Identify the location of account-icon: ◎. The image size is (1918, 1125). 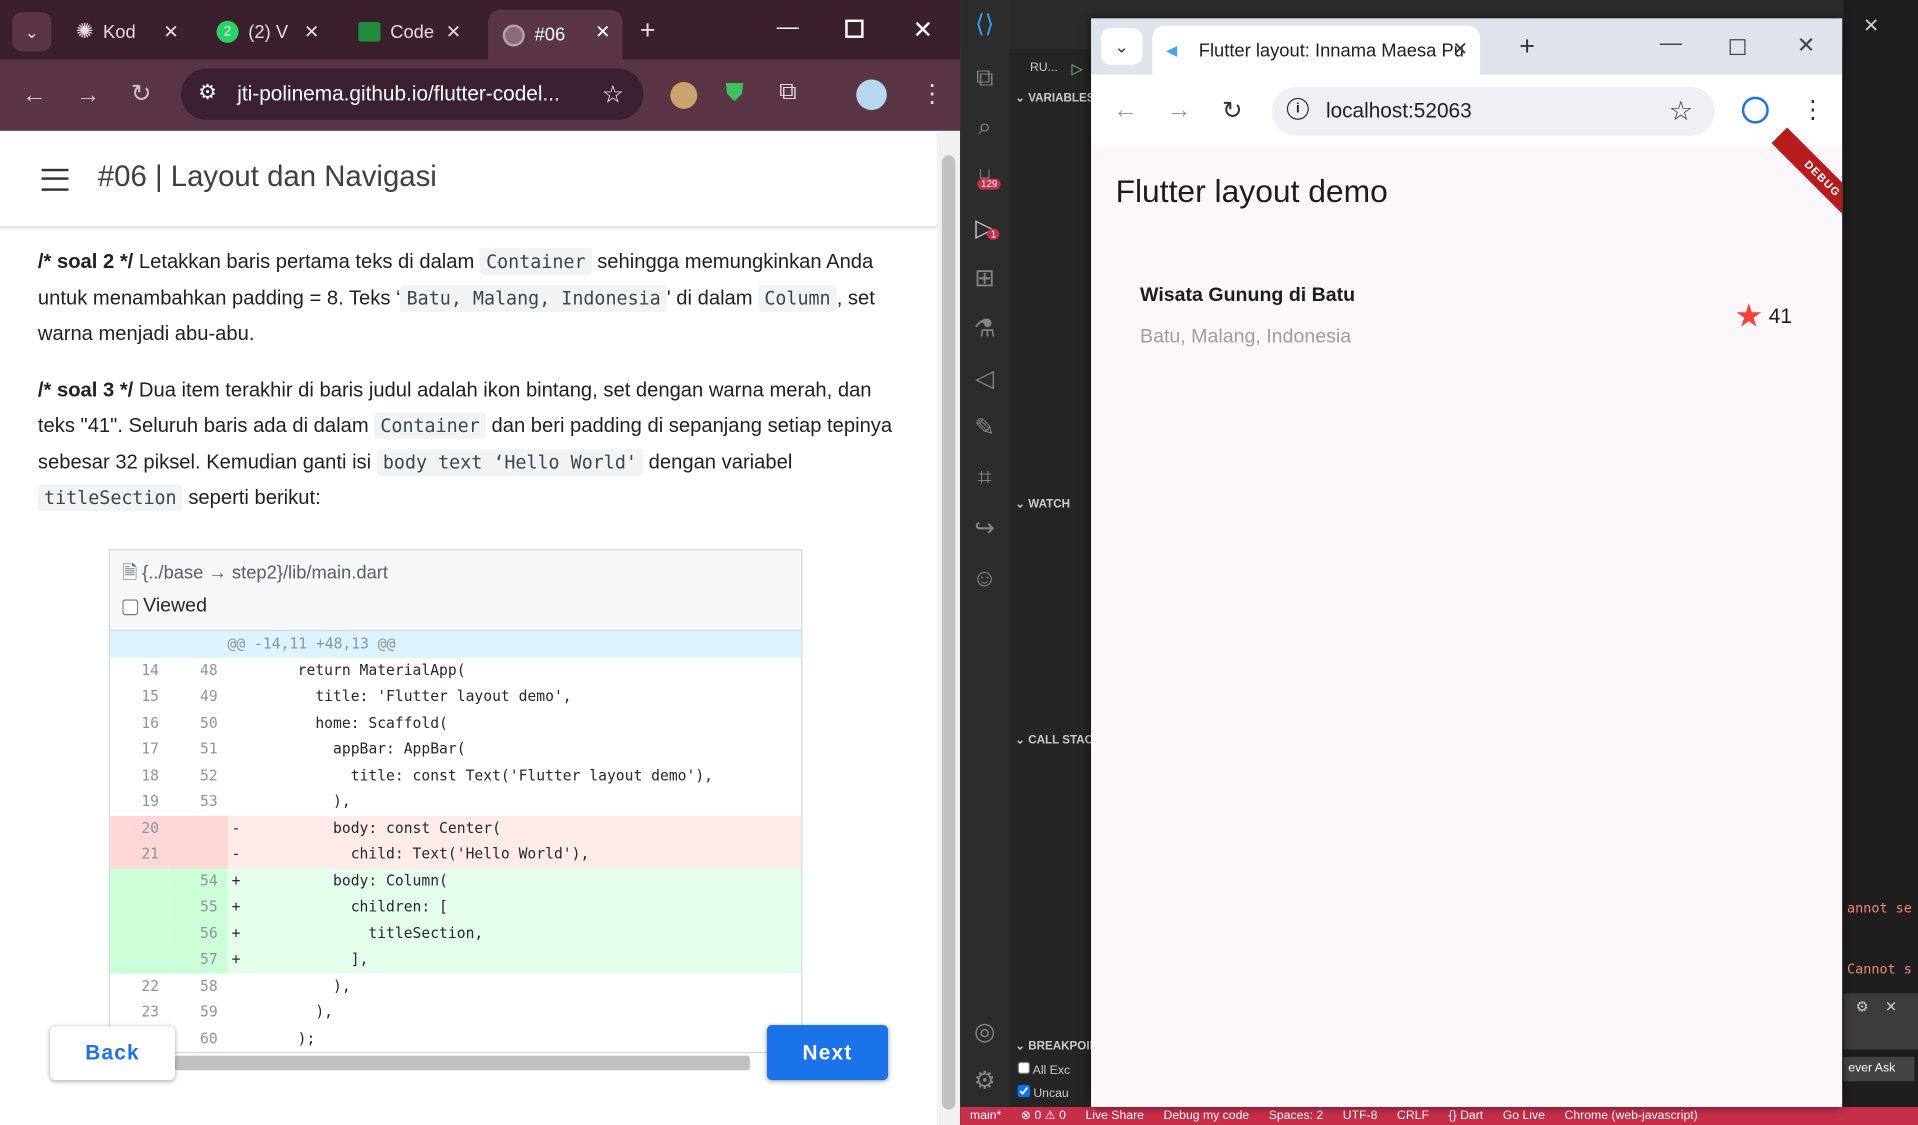
(984, 1032).